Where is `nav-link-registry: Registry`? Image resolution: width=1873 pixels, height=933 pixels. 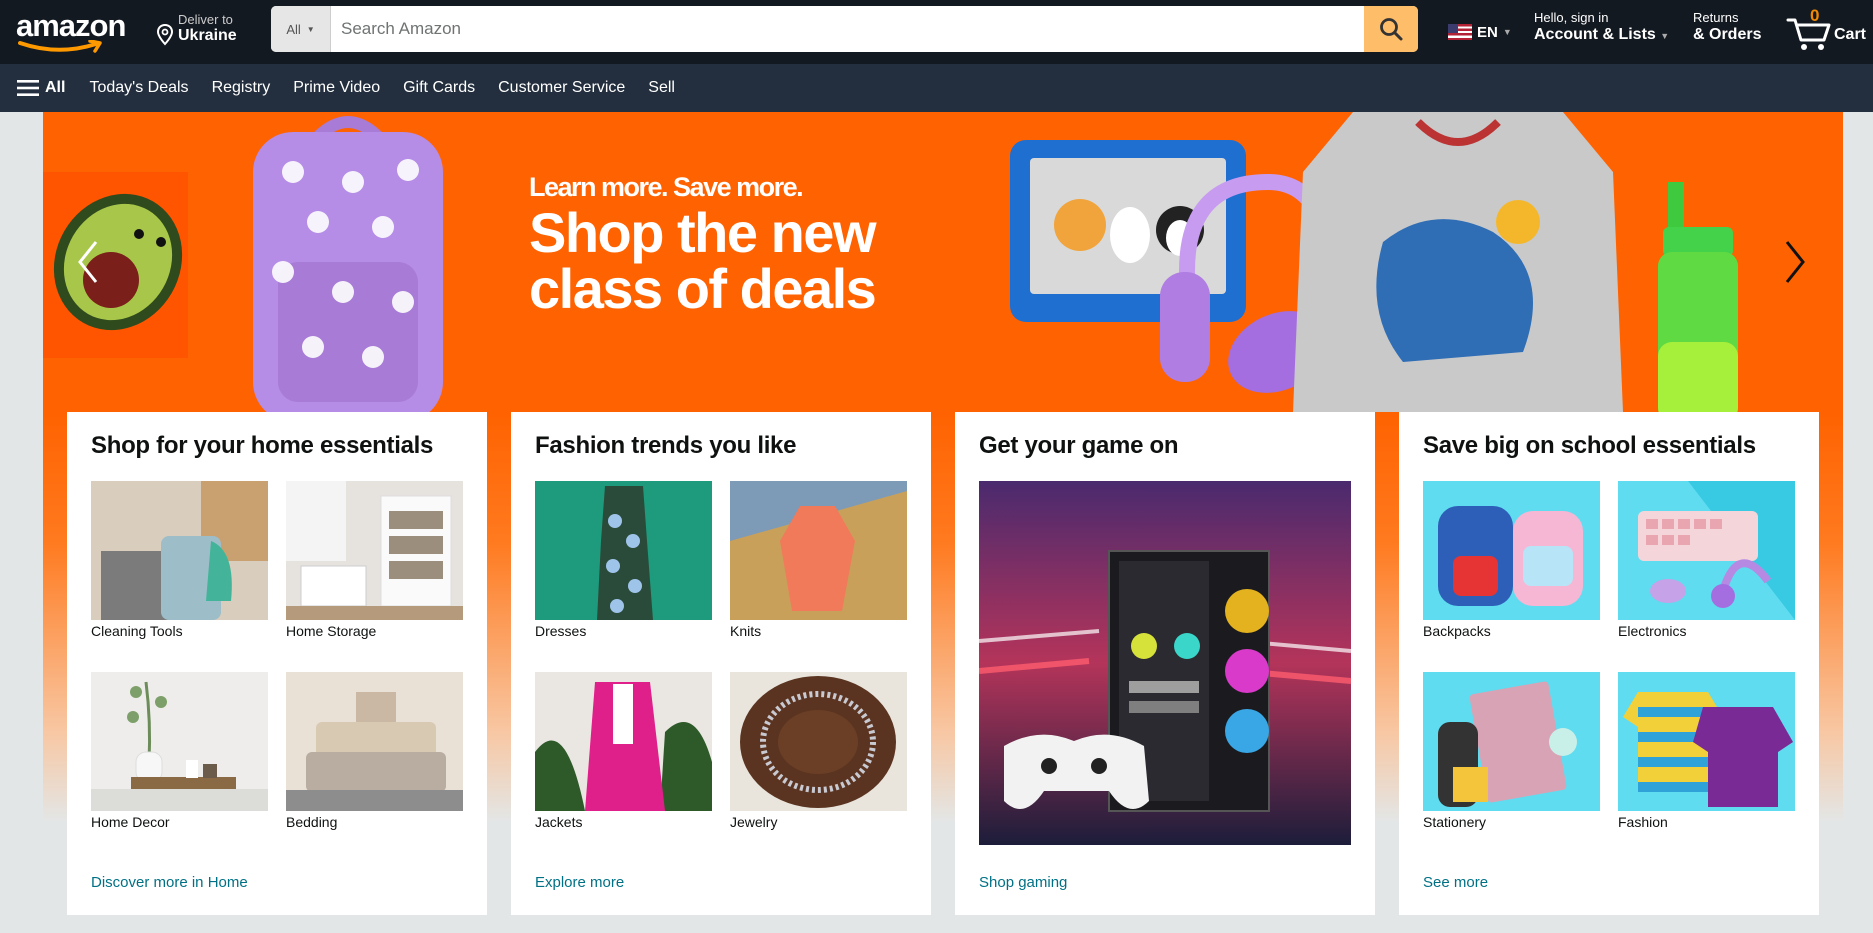 nav-link-registry: Registry is located at coordinates (241, 88).